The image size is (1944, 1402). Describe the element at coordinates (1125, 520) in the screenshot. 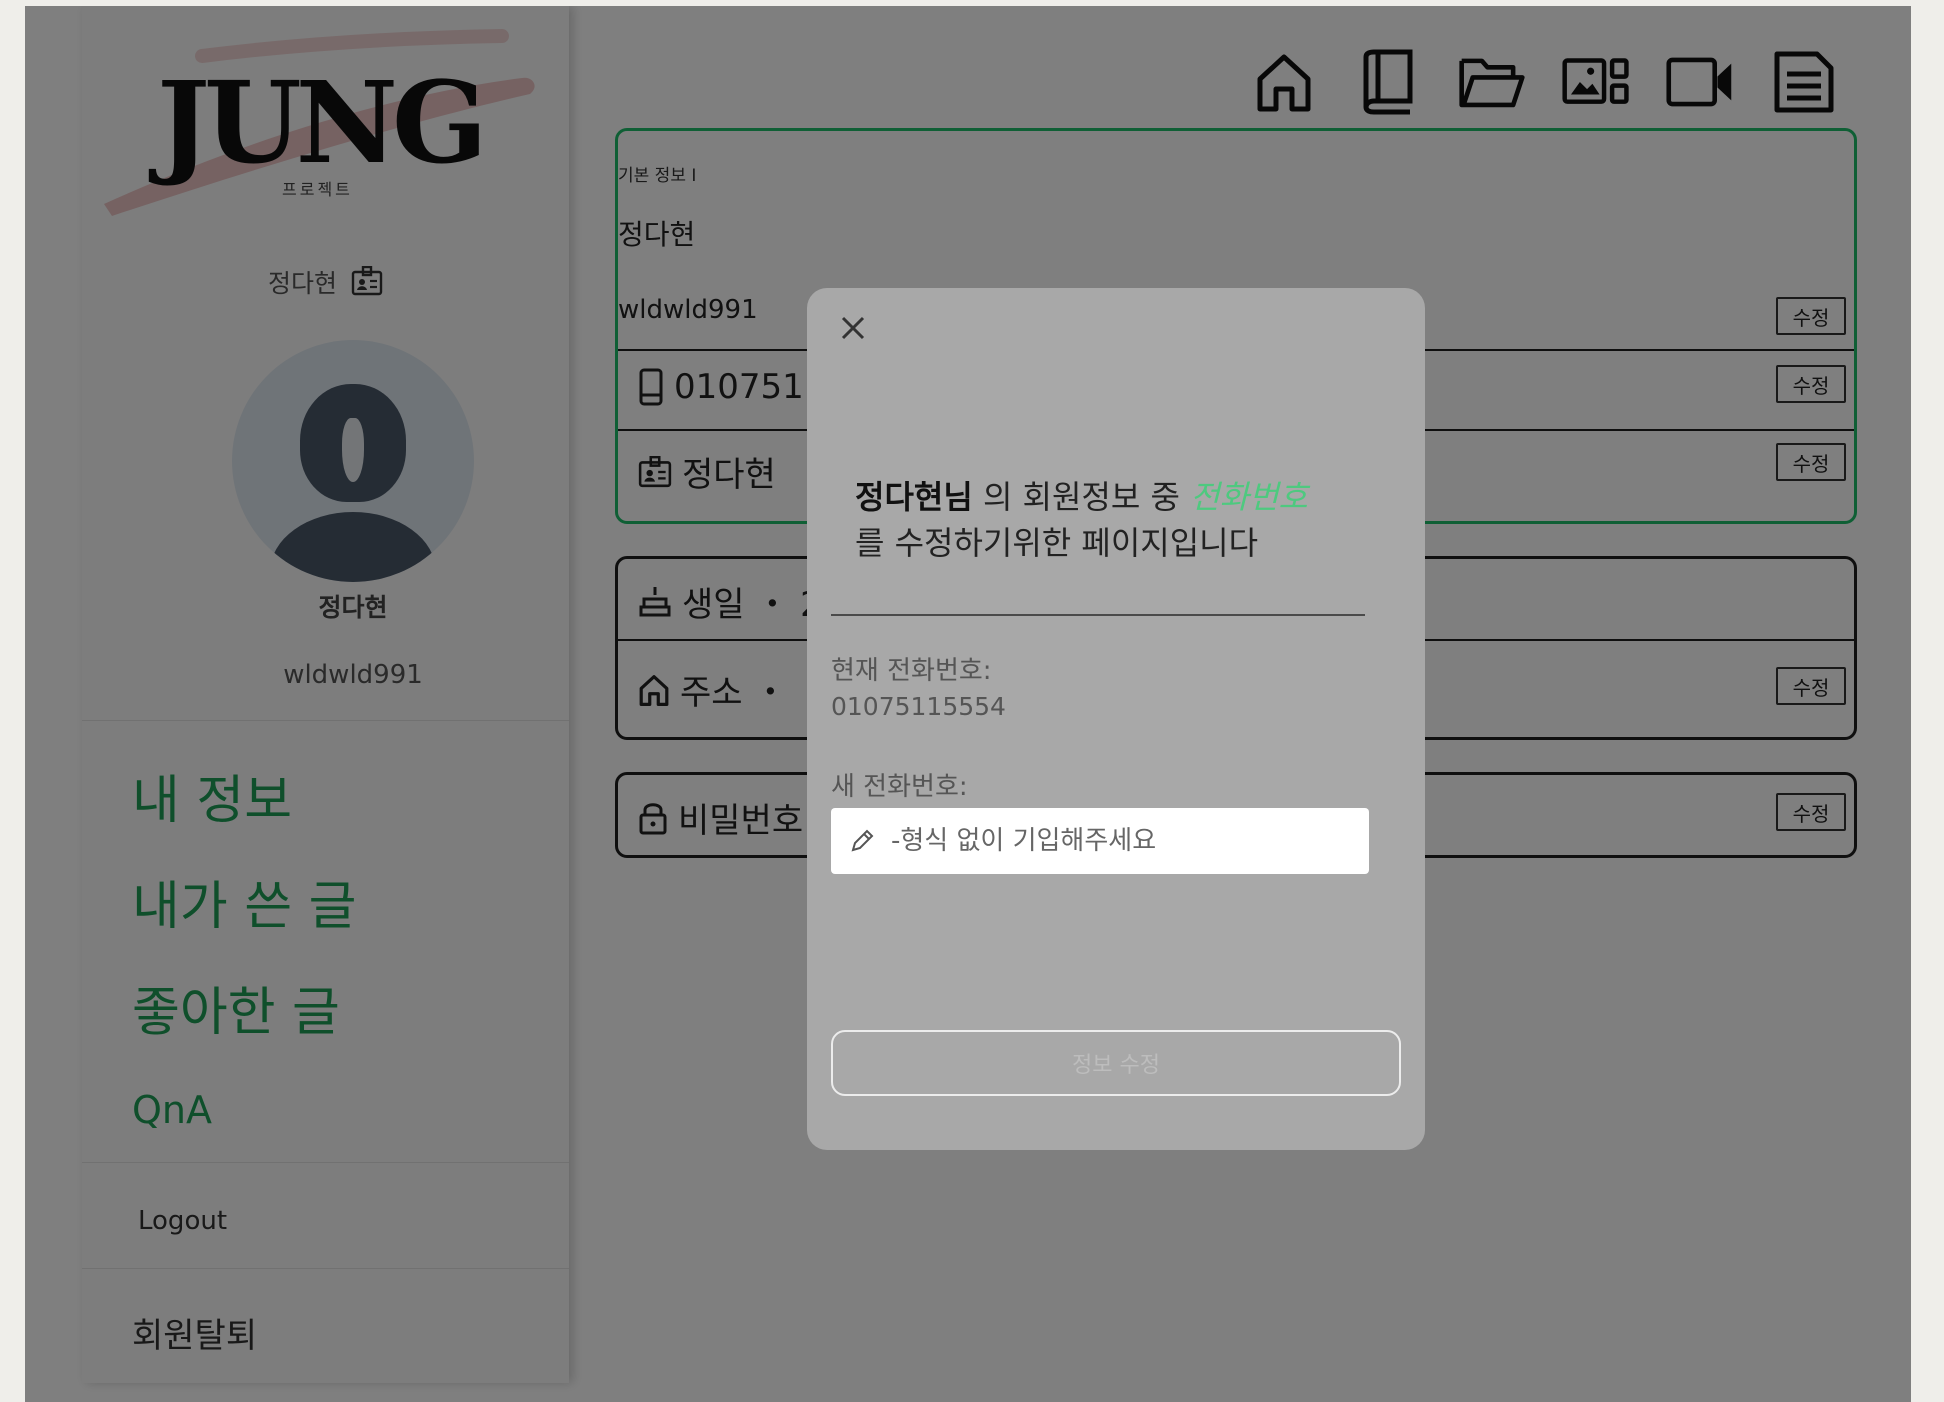

I see `modal-message: 정다현님 의 회원정보 중 전화번호 를 수정하기위한 페이지입니다` at that location.